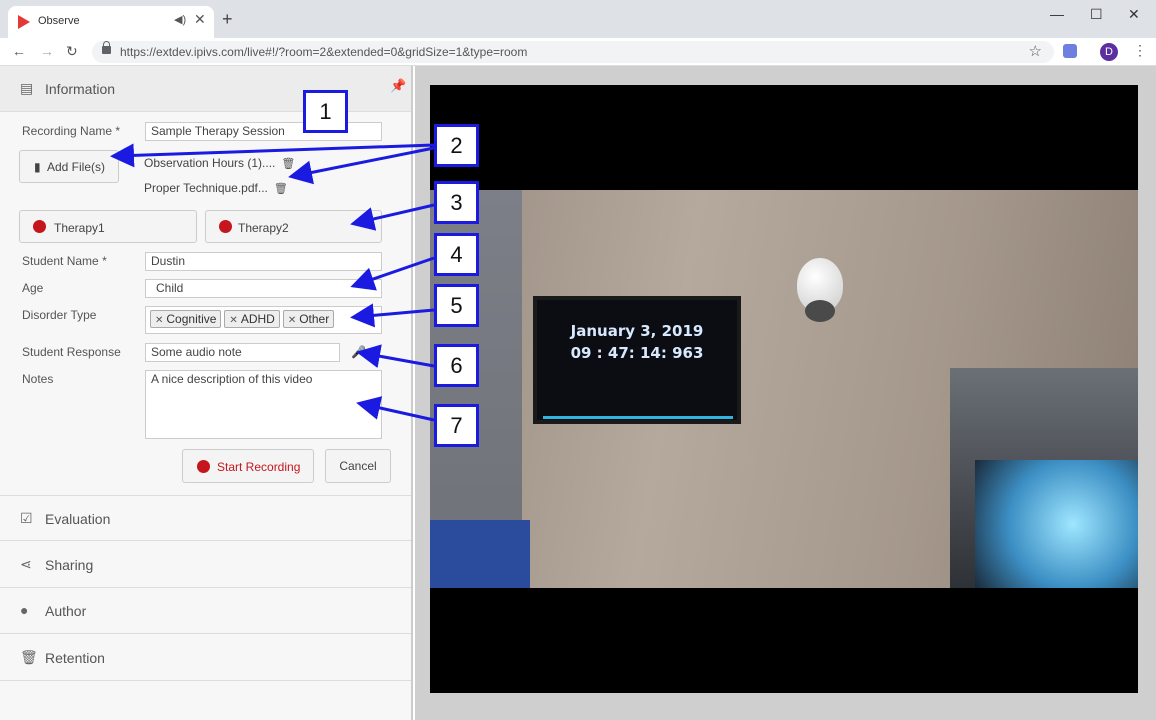  I want to click on tab-title: Observe, so click(59, 21).